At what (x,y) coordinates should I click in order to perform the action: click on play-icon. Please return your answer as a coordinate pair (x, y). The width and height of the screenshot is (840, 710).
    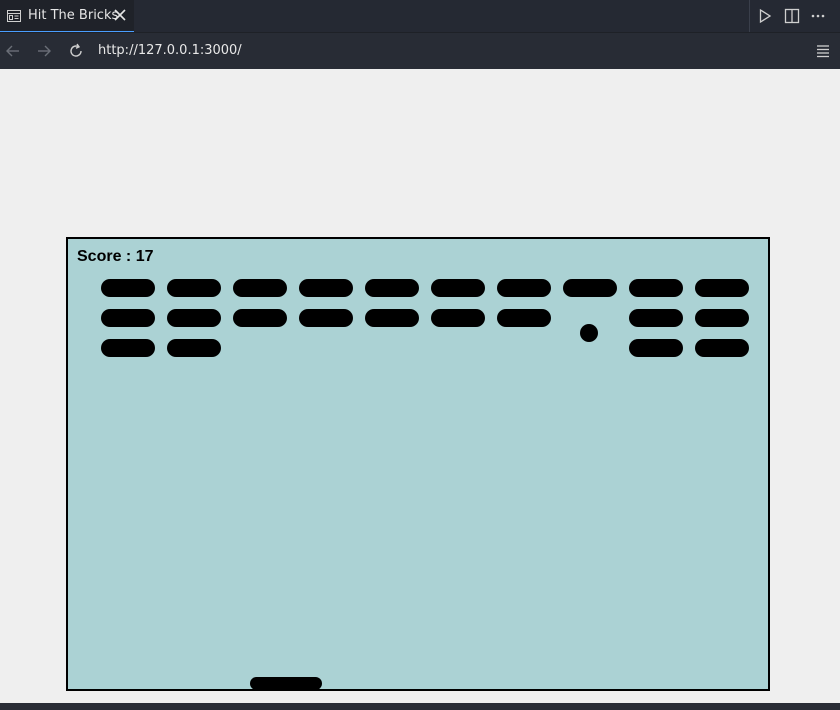
    Looking at the image, I should click on (765, 16).